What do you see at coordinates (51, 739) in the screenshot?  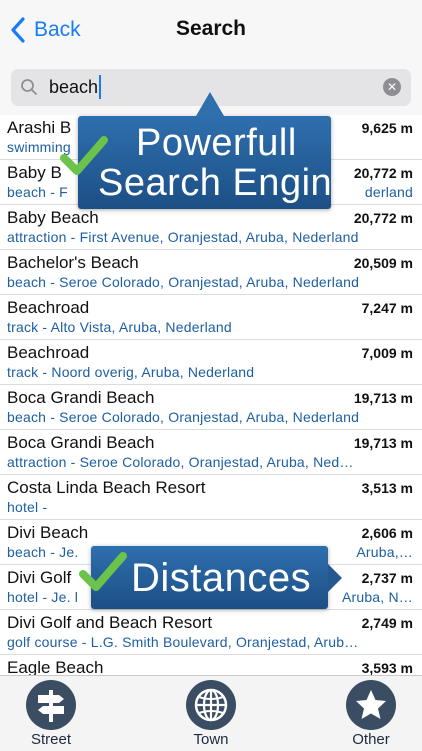 I see `tab-label: Street` at bounding box center [51, 739].